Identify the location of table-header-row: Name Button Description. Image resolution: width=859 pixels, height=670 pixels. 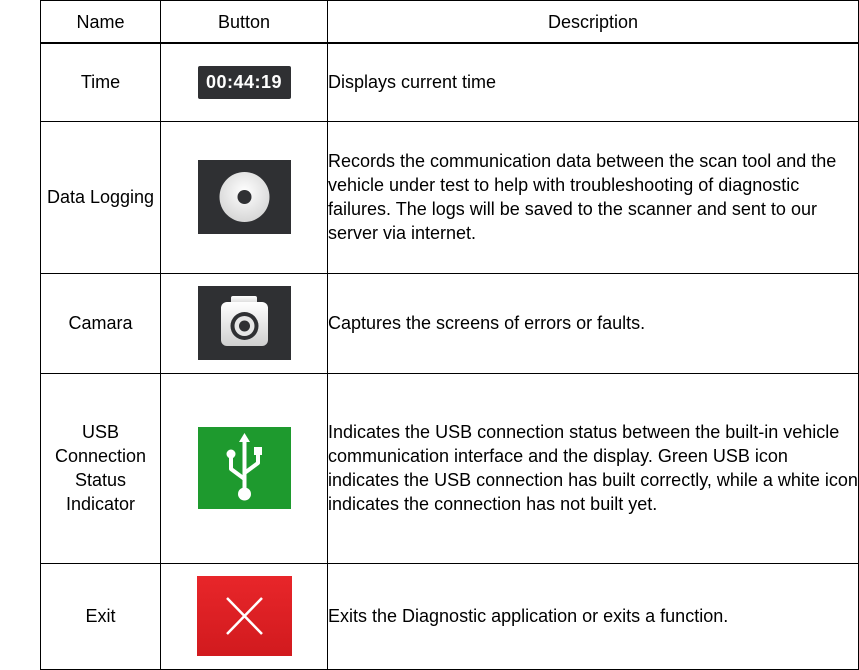
(449, 22).